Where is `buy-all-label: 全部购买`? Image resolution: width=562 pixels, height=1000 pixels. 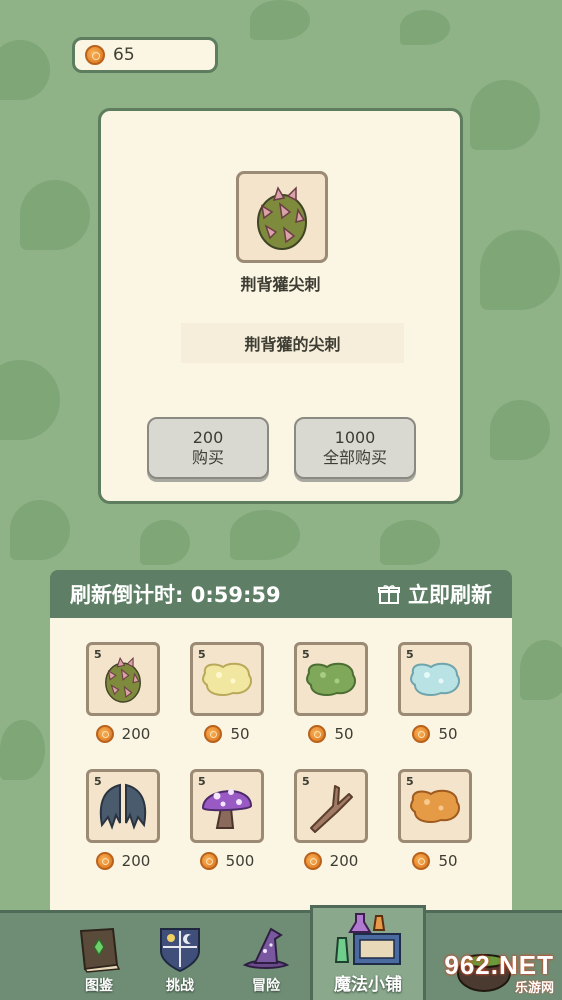
buy-all-label: 全部购买 is located at coordinates (354, 457).